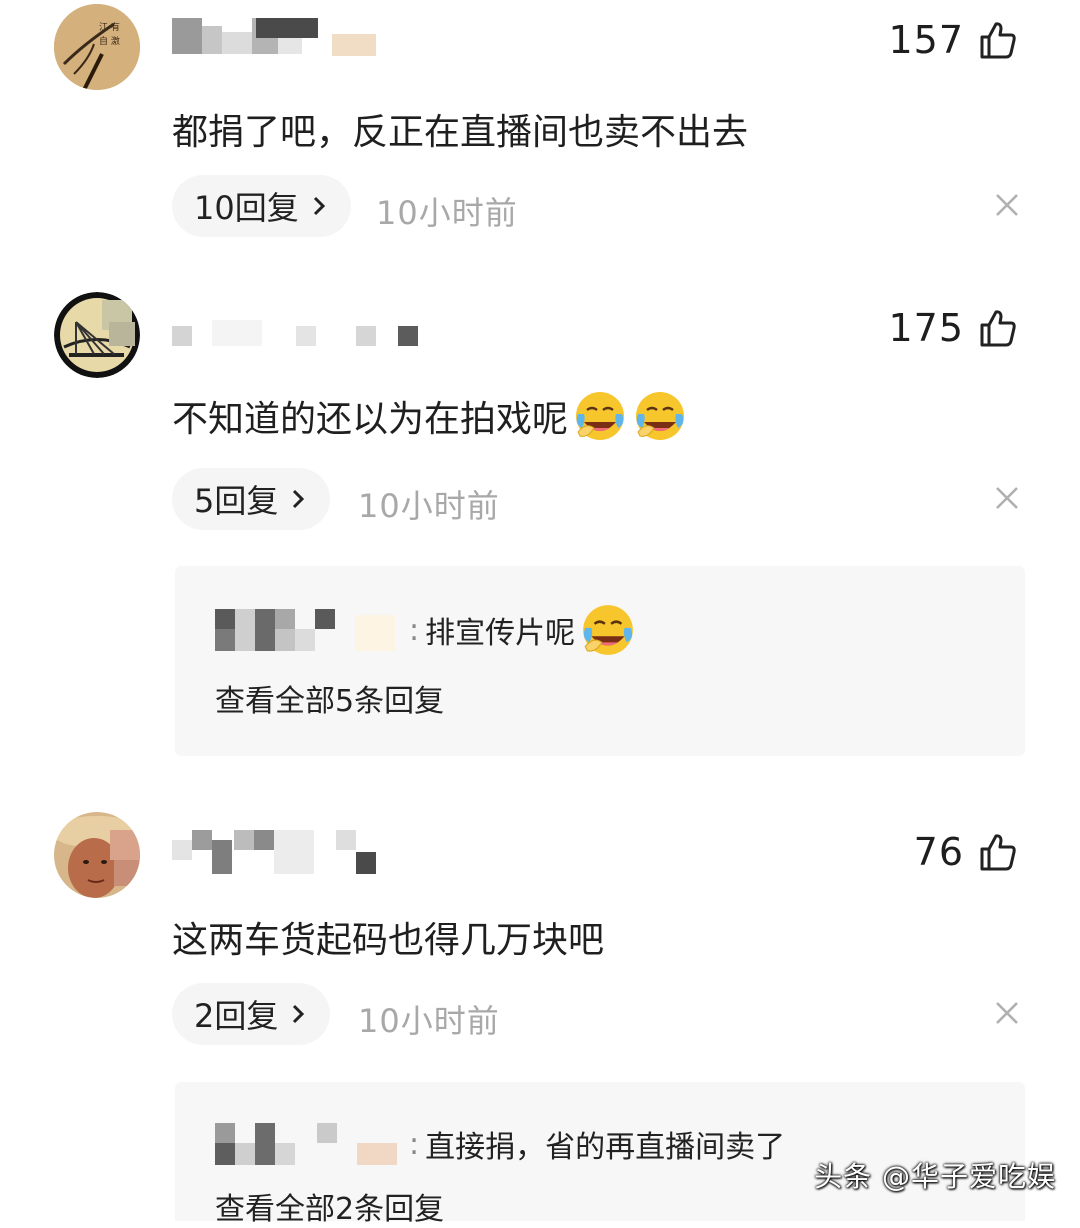 The image size is (1080, 1228). I want to click on sub-reply: : 排宣传片呢, so click(426, 630).